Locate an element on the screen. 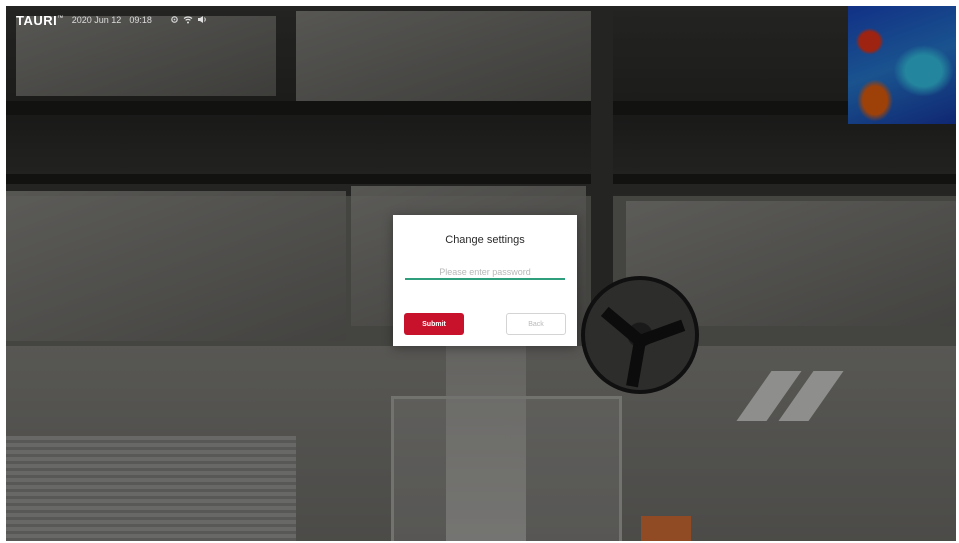  status-bar: TAURI™ 2020 Jun 12 09:18 is located at coordinates (111, 20).